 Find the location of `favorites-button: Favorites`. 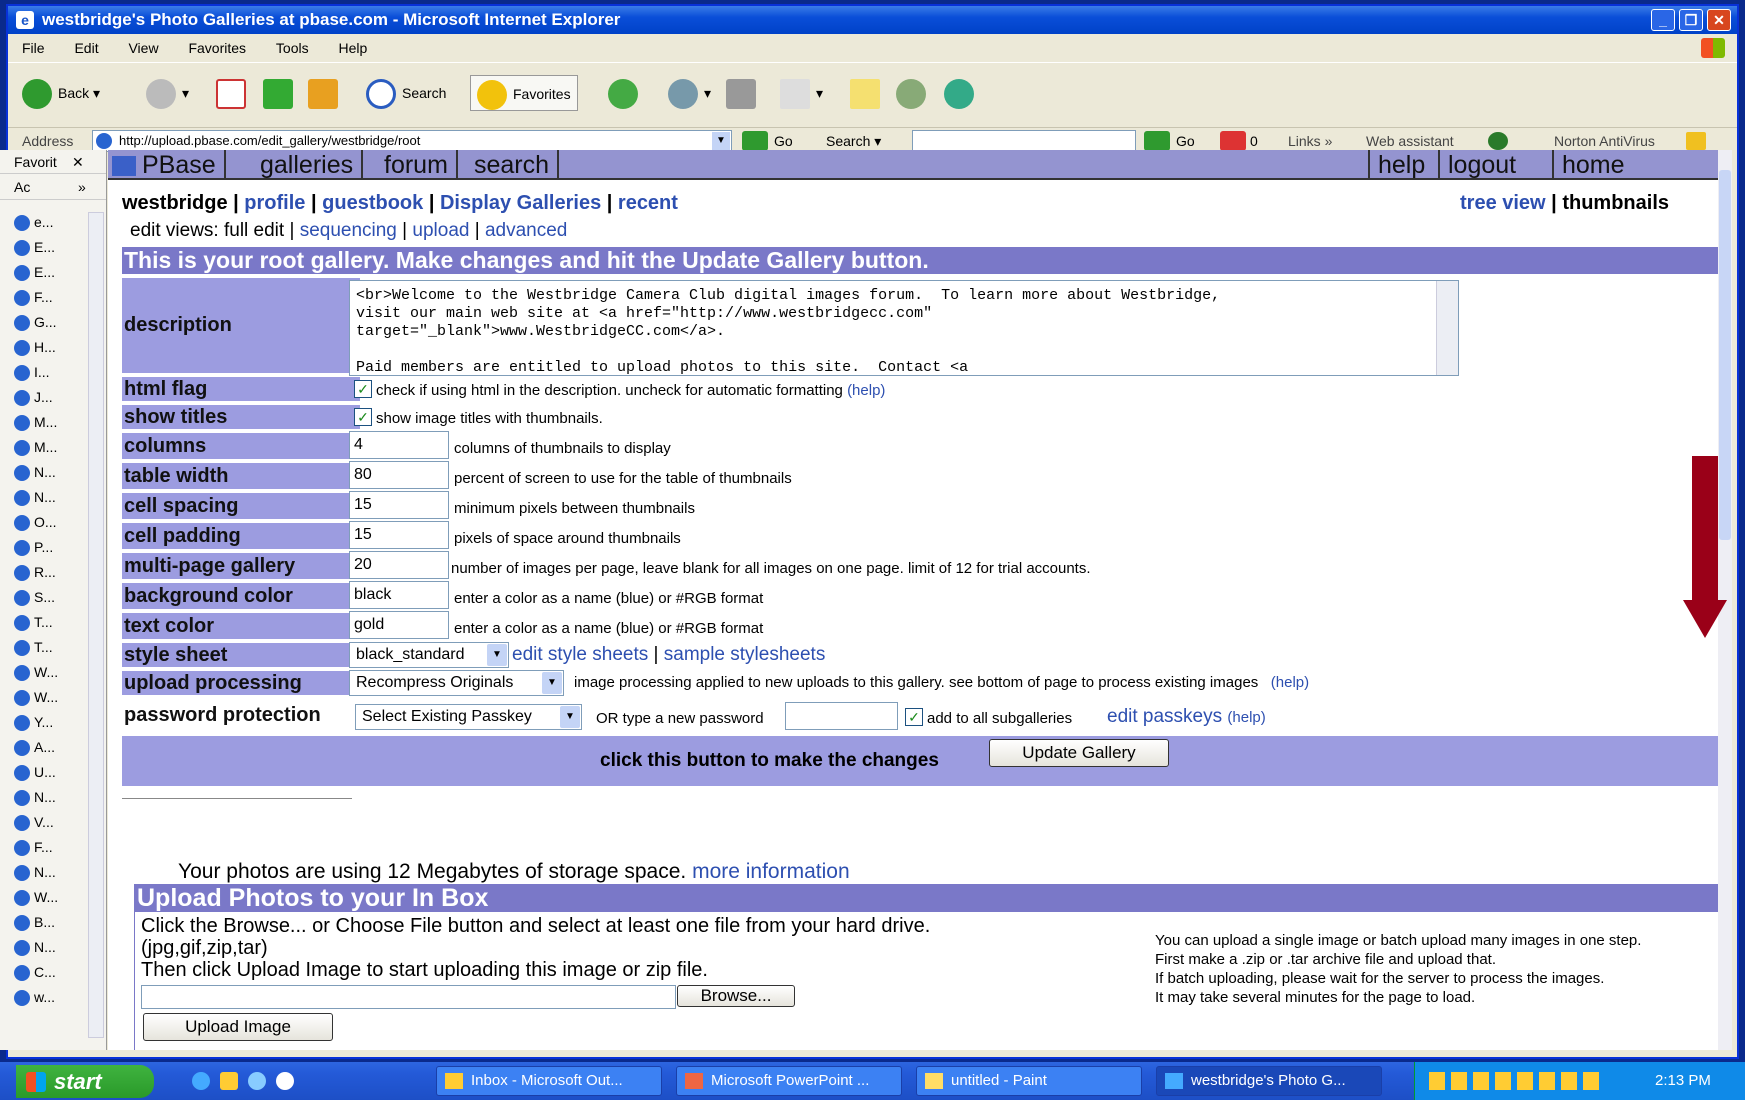

favorites-button: Favorites is located at coordinates (524, 93).